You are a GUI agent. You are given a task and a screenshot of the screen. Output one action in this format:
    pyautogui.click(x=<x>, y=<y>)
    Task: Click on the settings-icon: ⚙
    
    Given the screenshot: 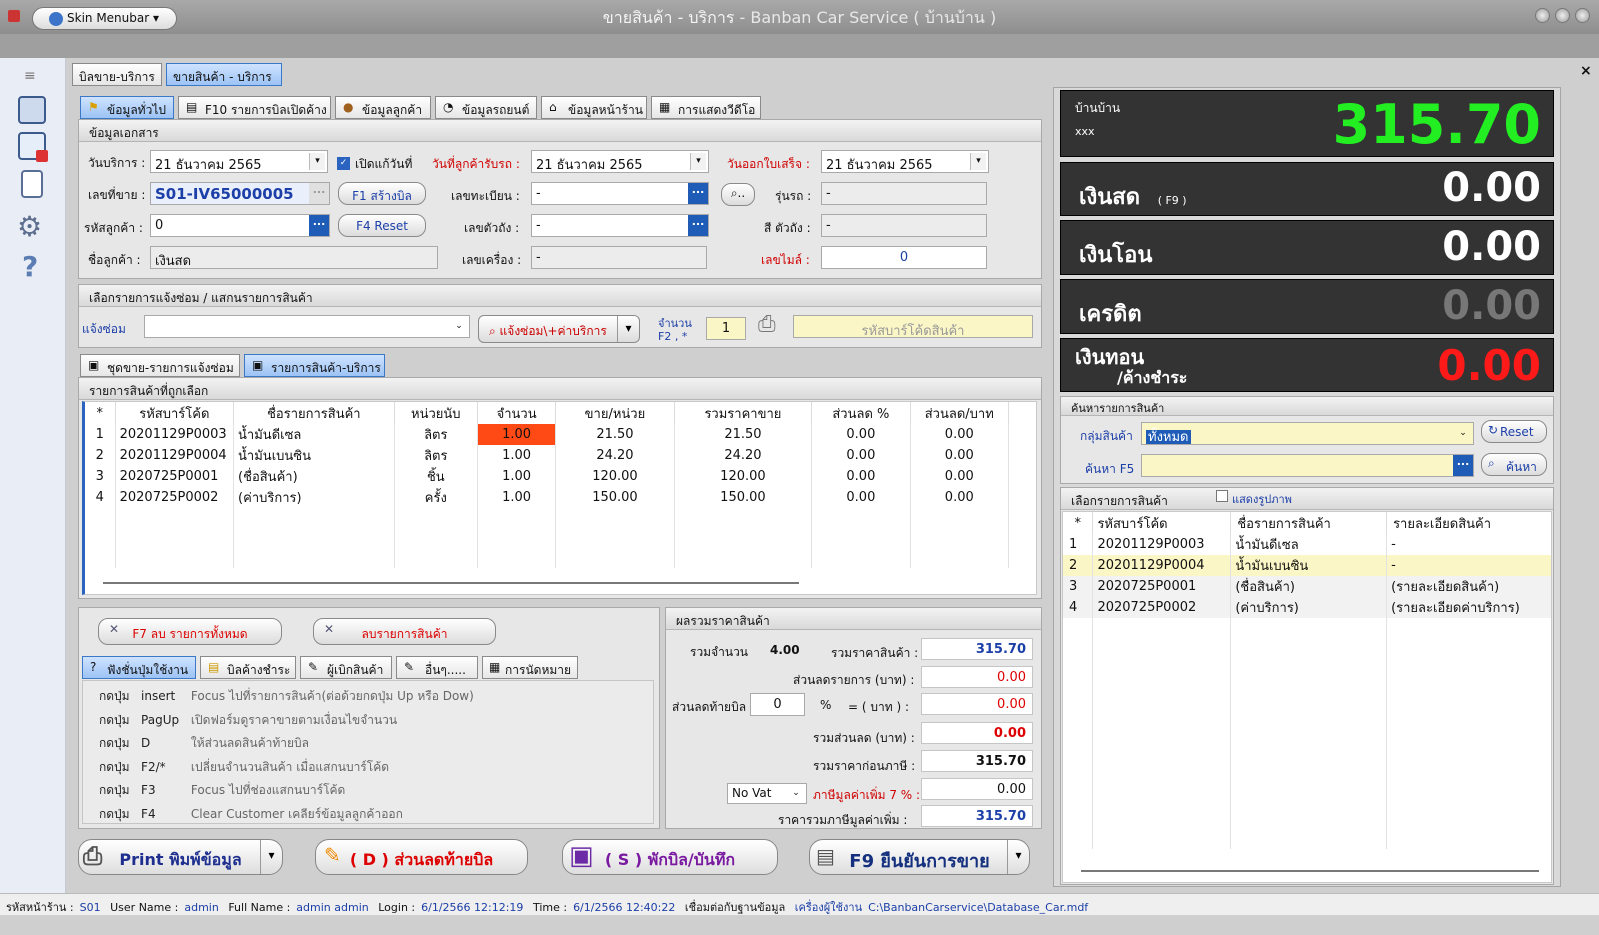 What is the action you would take?
    pyautogui.click(x=29, y=226)
    